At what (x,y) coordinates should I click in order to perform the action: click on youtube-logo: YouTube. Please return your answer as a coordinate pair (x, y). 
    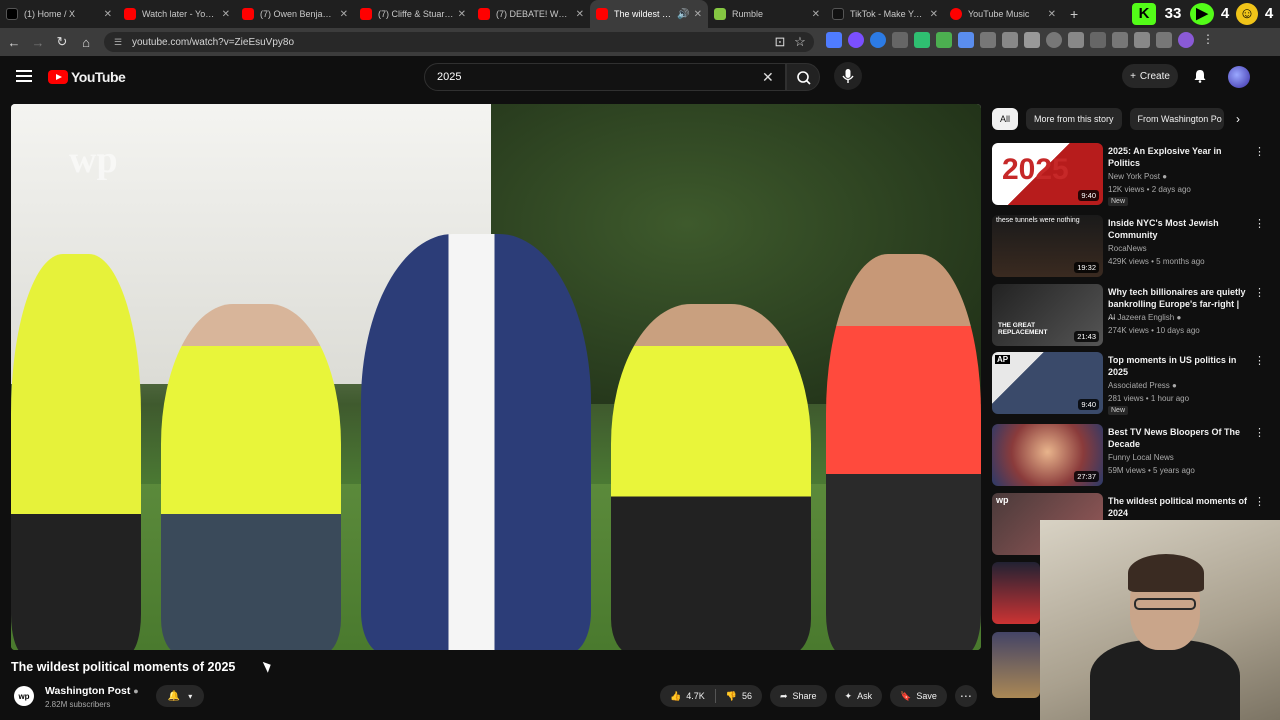
    Looking at the image, I should click on (87, 77).